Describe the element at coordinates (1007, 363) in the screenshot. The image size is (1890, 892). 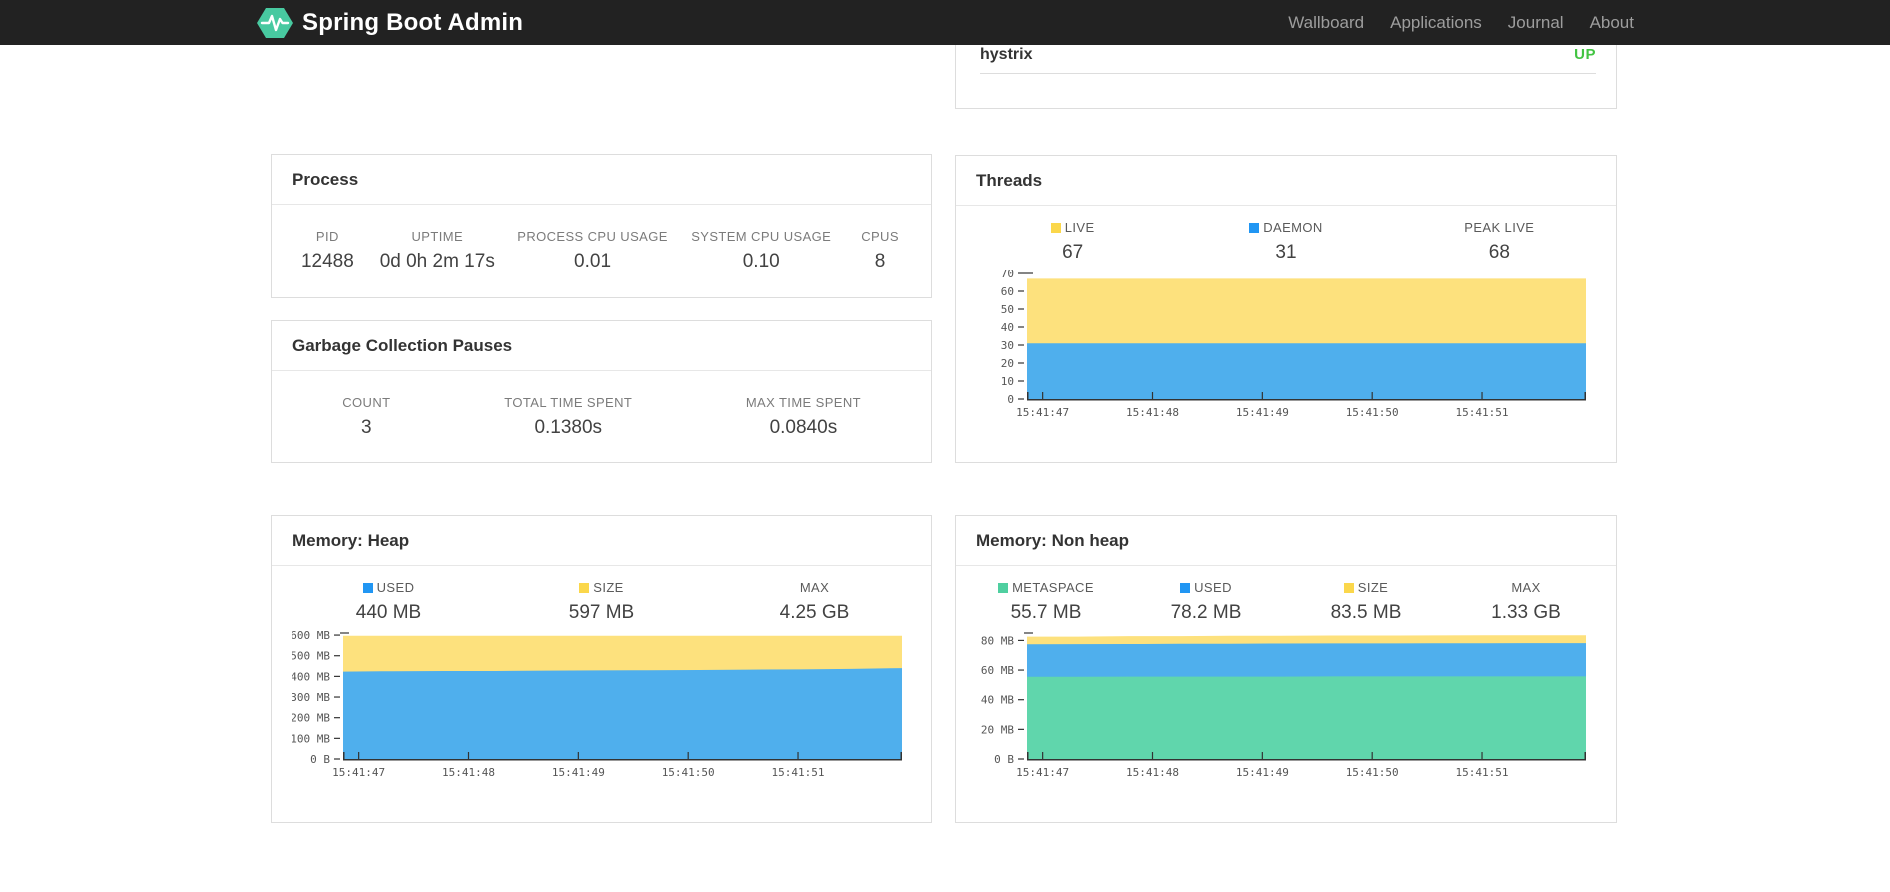
I see `svg-text: 20` at that location.